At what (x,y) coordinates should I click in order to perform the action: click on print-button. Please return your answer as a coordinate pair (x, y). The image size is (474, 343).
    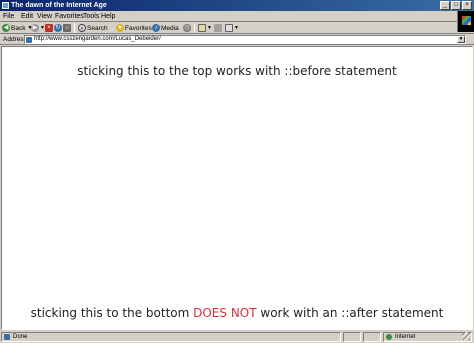
    Looking at the image, I should click on (218, 28).